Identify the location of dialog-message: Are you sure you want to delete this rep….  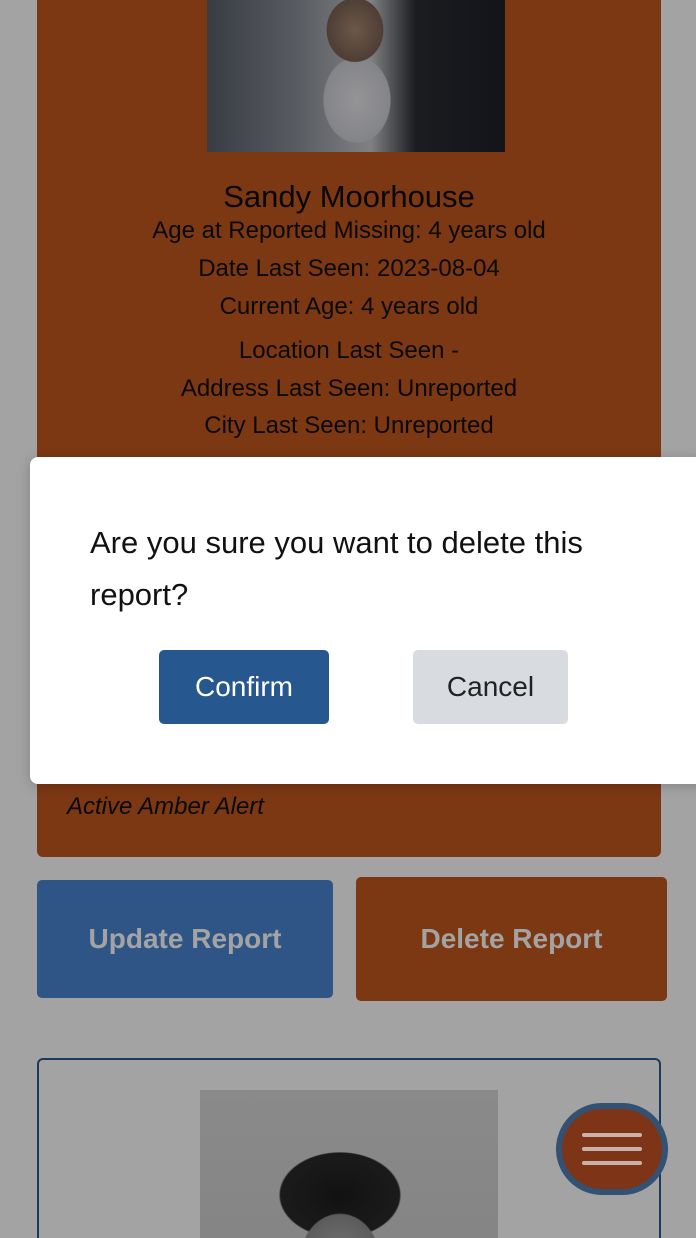
(336, 568).